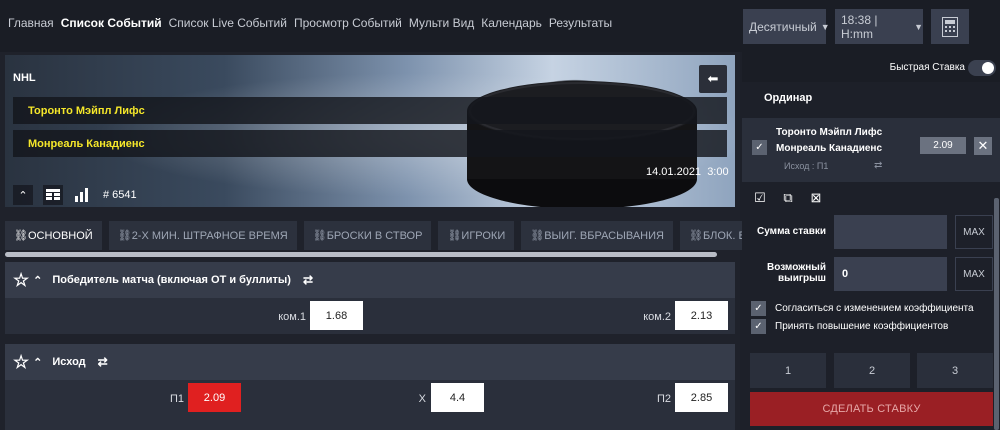  Describe the element at coordinates (370, 315) in the screenshot. I see `market-odds-row: ком.1 1.68 ком.2 2.13` at that location.